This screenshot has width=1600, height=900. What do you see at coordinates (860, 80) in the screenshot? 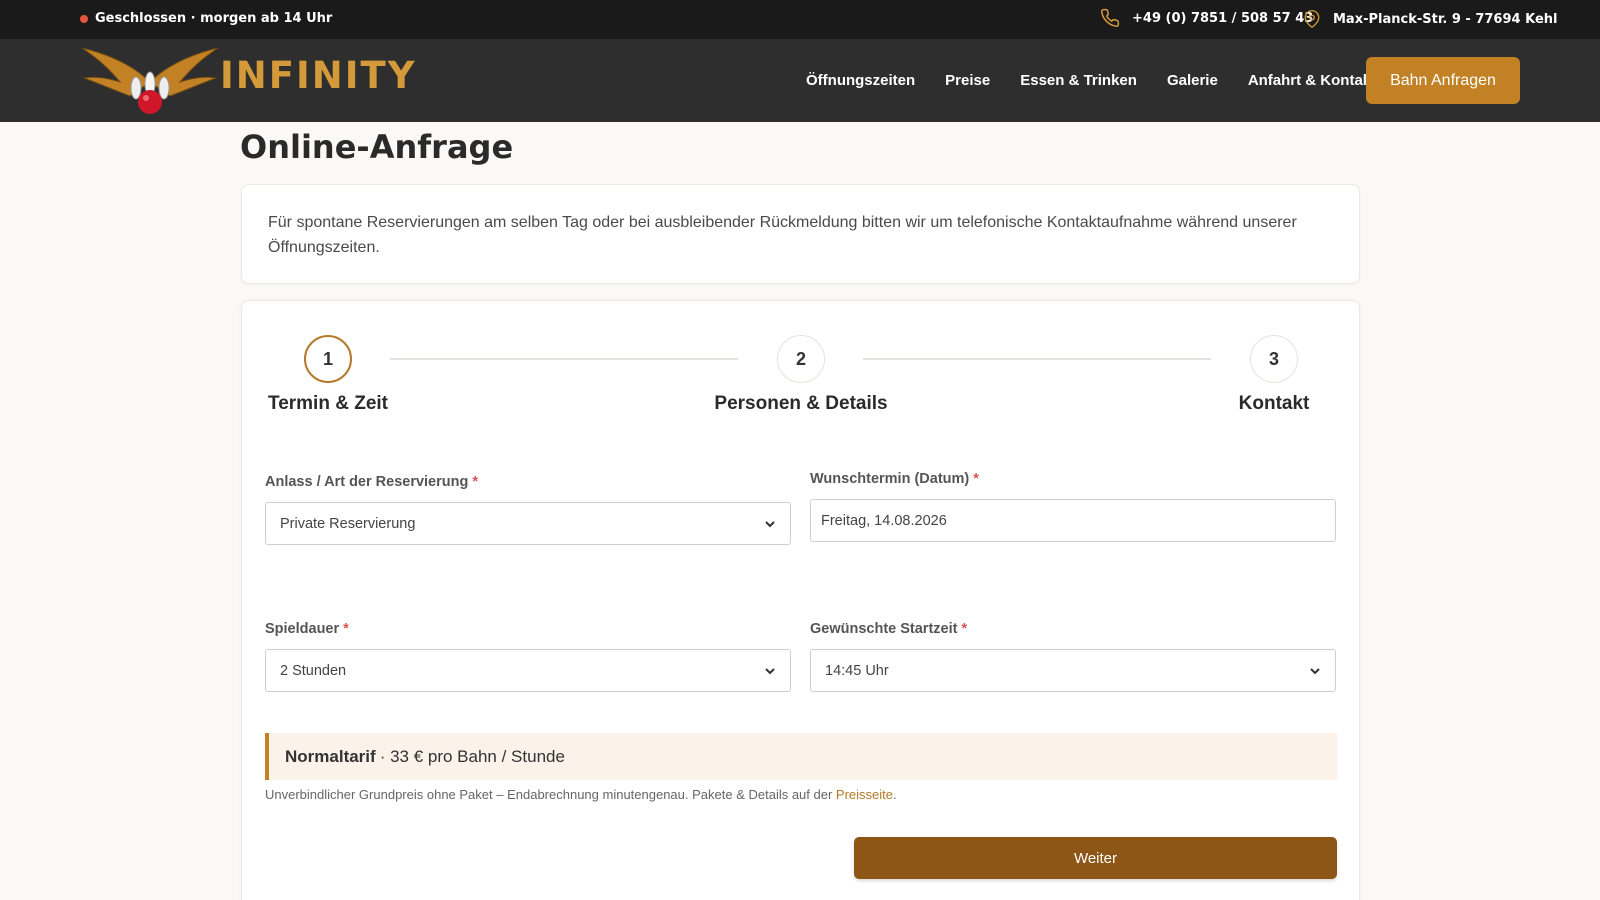
I see `nav-oeffnungszeiten: Öffnungszeiten` at bounding box center [860, 80].